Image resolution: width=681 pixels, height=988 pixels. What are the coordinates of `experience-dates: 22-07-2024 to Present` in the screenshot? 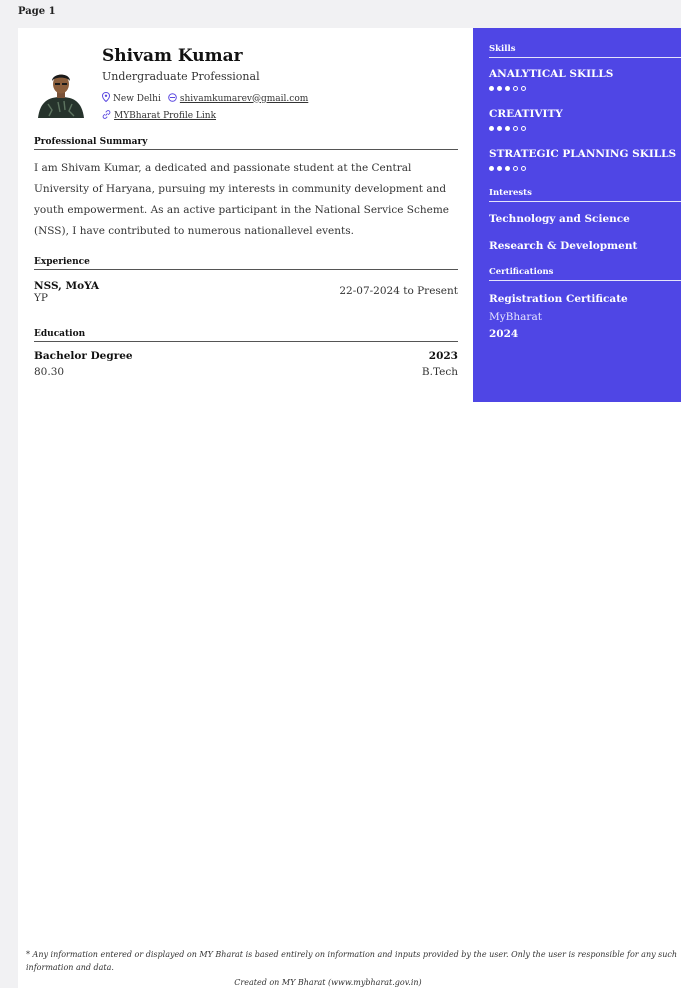 It's located at (398, 291).